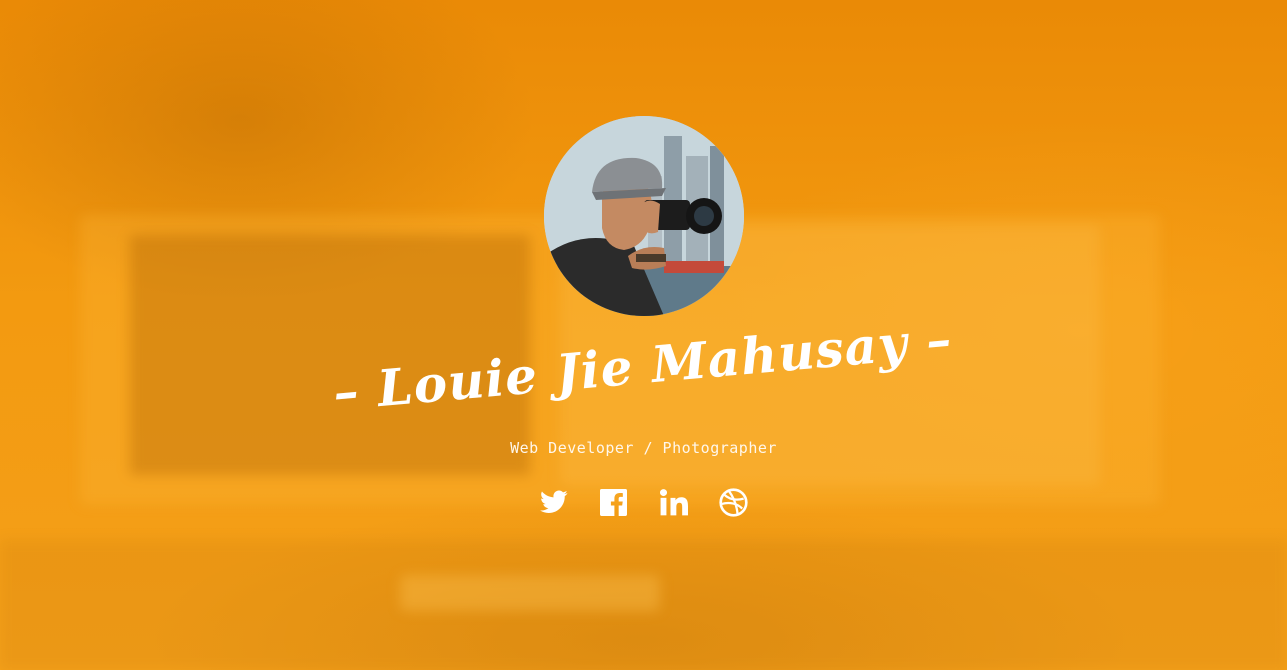 This screenshot has height=670, width=1287. I want to click on name-text: Louie Jie Mahusay, so click(643, 365).